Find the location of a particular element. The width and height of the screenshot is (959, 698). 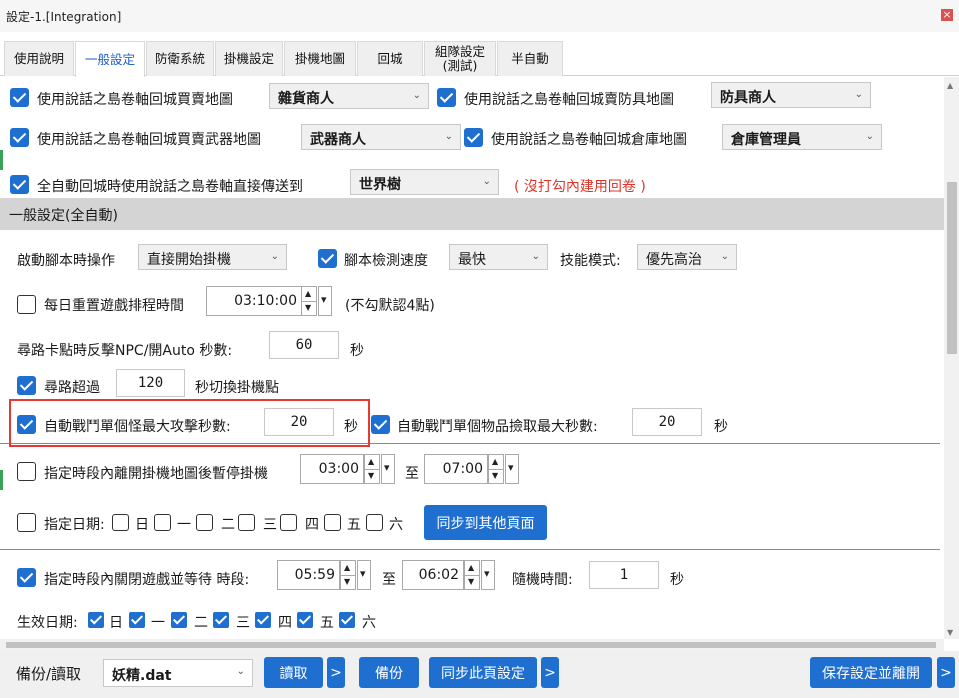

backup-file-select: 妖精.dat ⌄ is located at coordinates (178, 673).